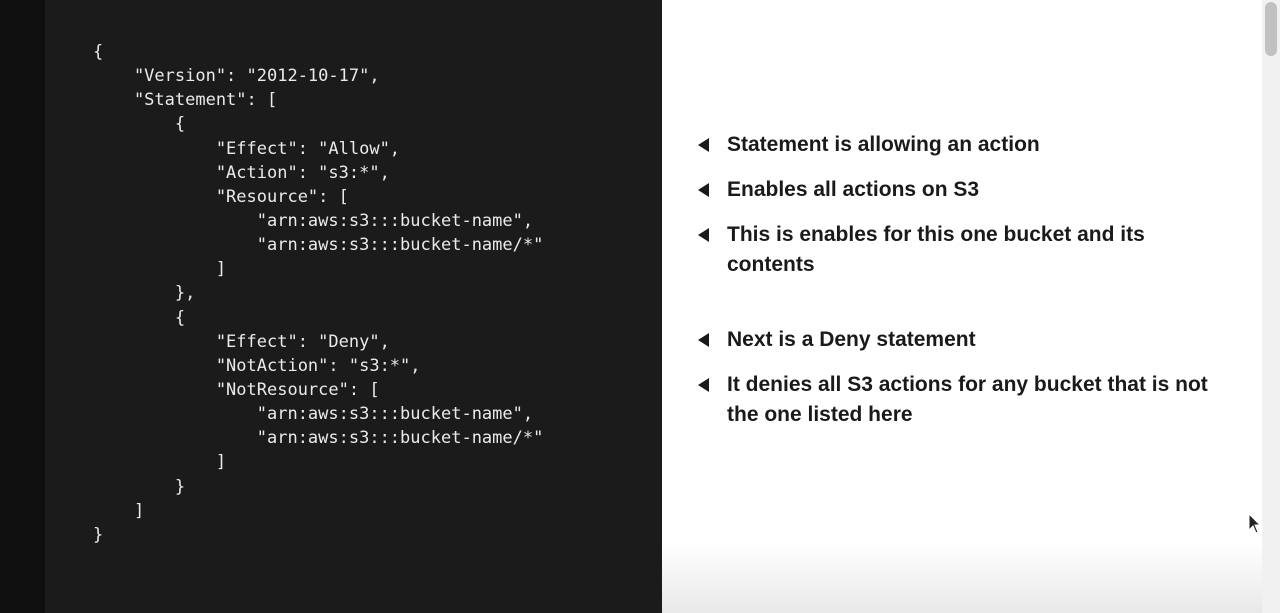  I want to click on code-line: "NotAction": "s3:*",, so click(257, 365).